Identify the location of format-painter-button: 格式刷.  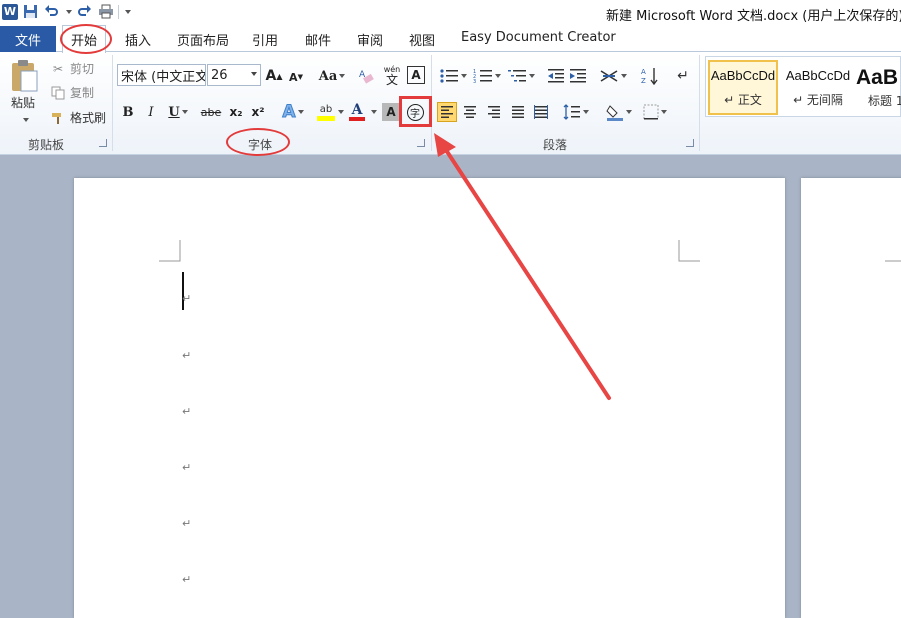
(78, 117).